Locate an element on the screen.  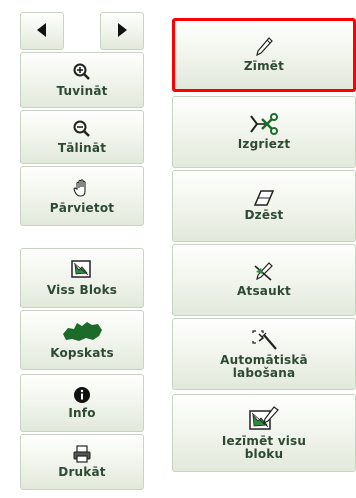
print-button: Drukāt is located at coordinates (82, 462).